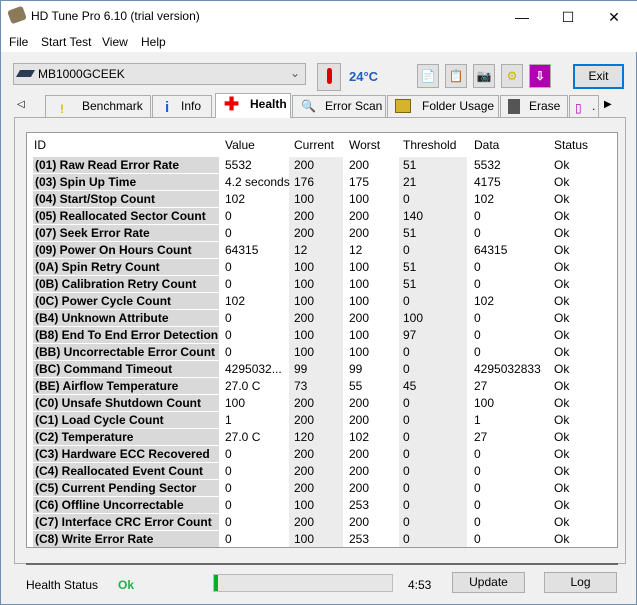 This screenshot has width=637, height=605. Describe the element at coordinates (322, 539) in the screenshot. I see `table-row: (C8) Write Error Rate 0 100 253 0 0 Ok` at that location.